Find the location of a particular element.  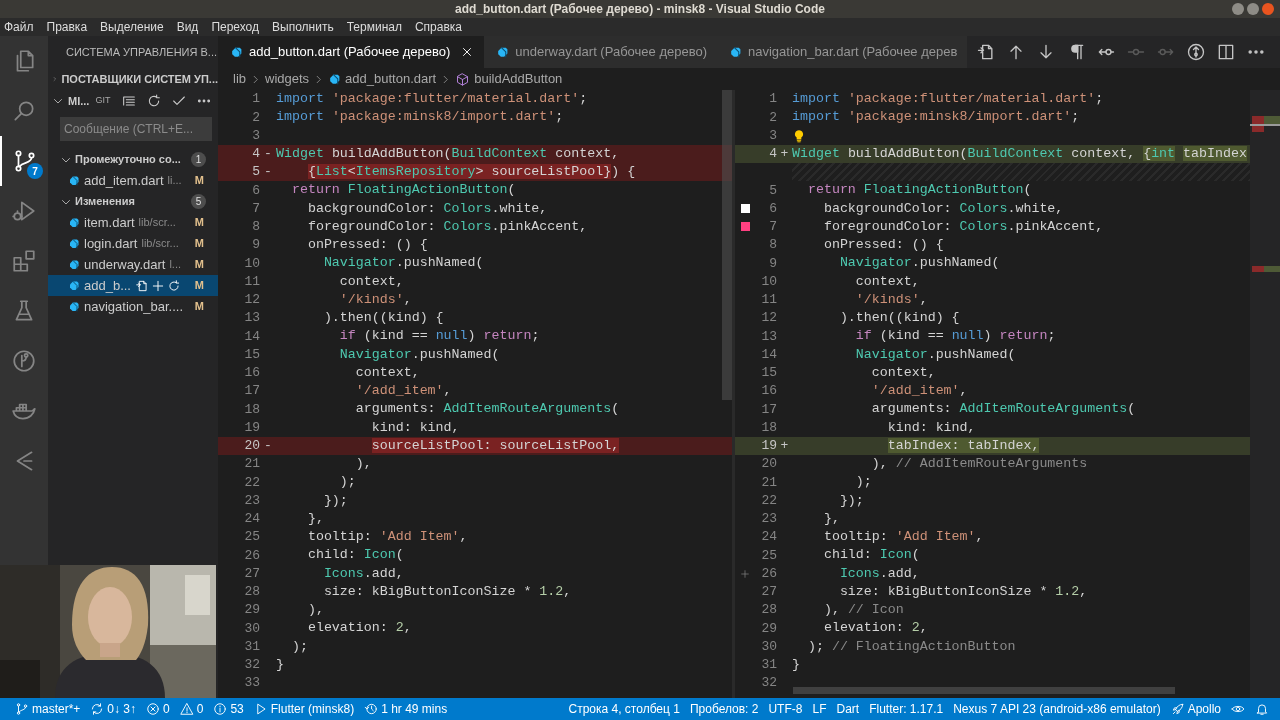

line-number: 30 is located at coordinates (251, 628).